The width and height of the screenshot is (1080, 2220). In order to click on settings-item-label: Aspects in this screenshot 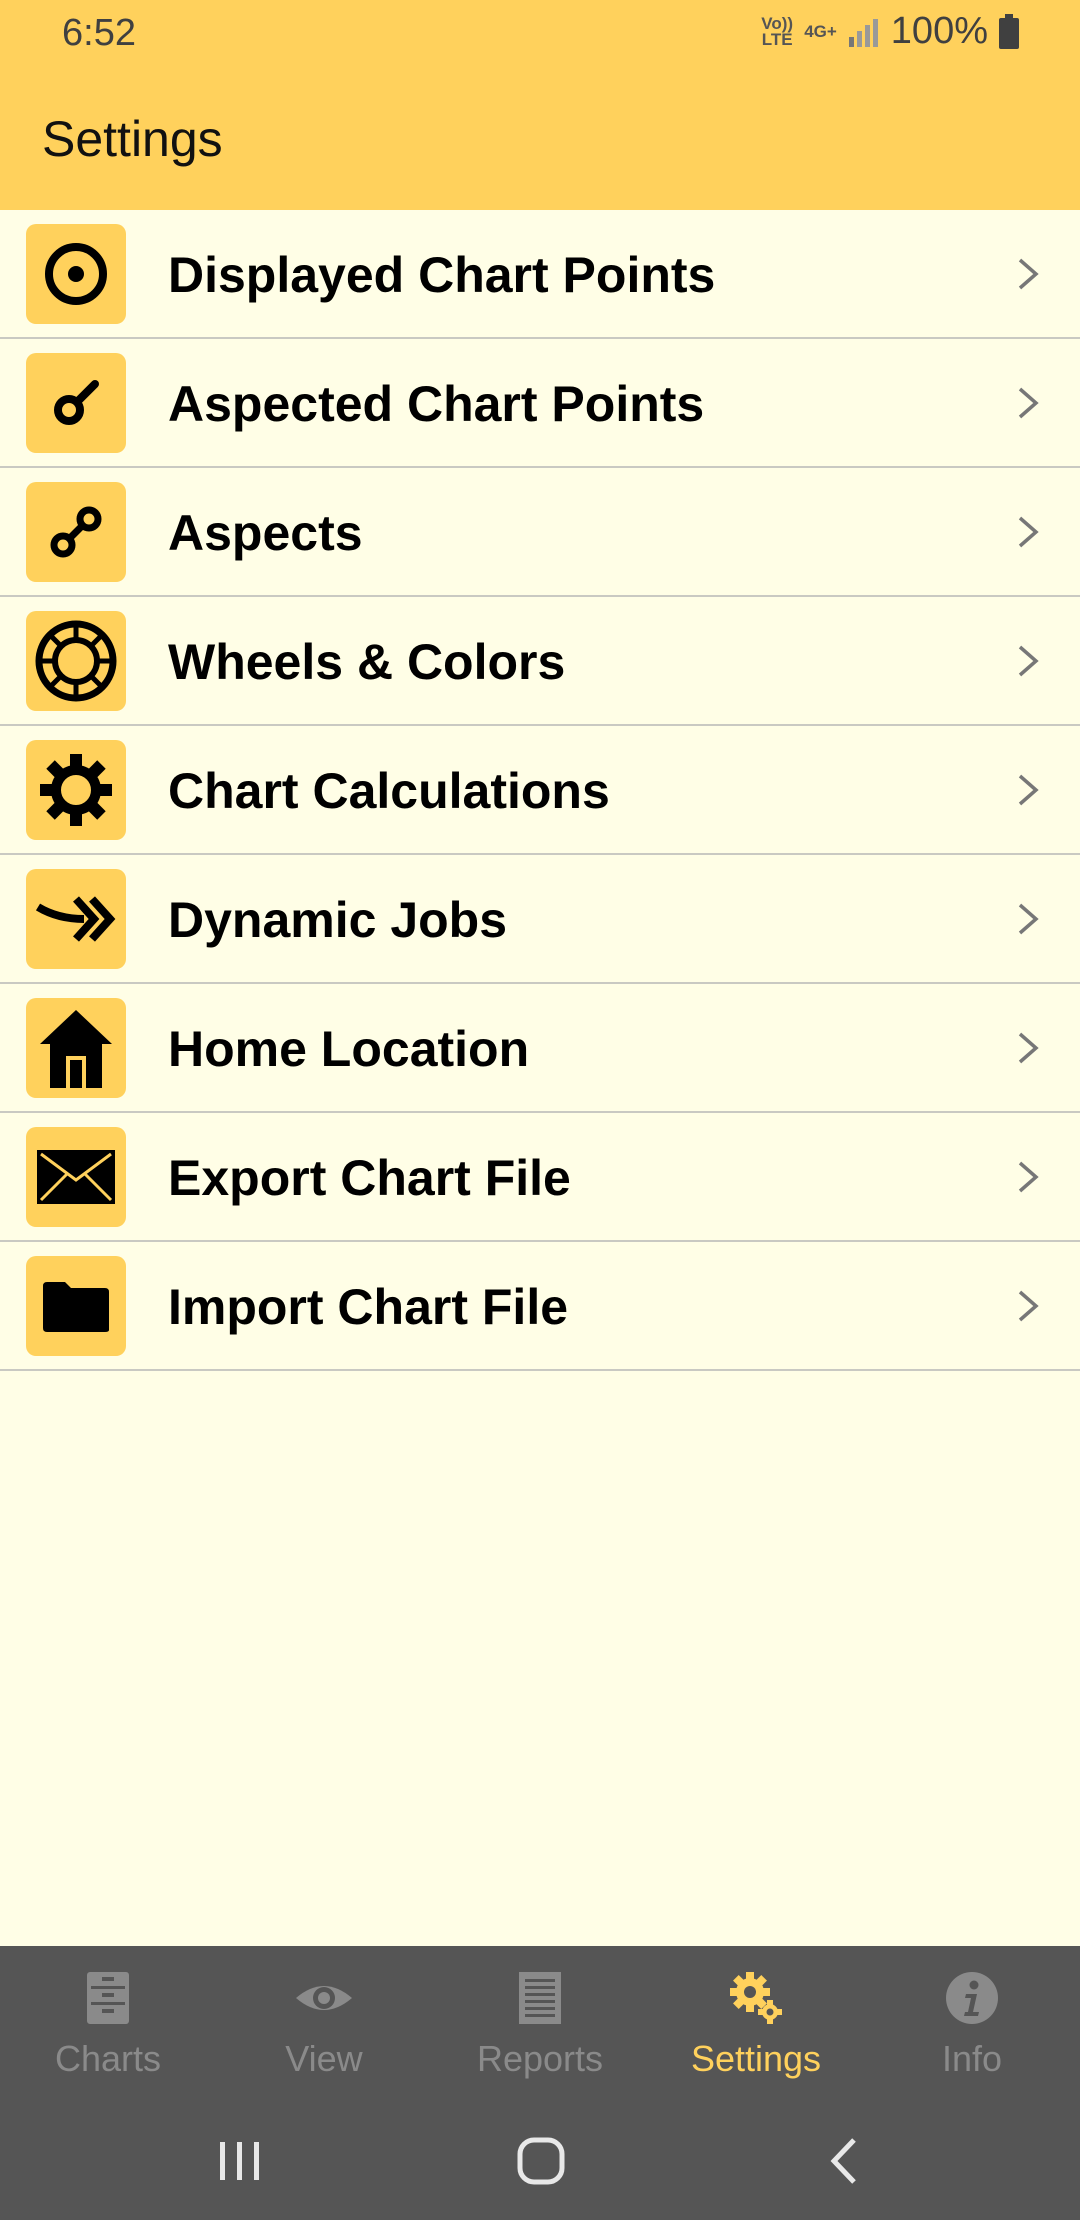, I will do `click(265, 533)`.